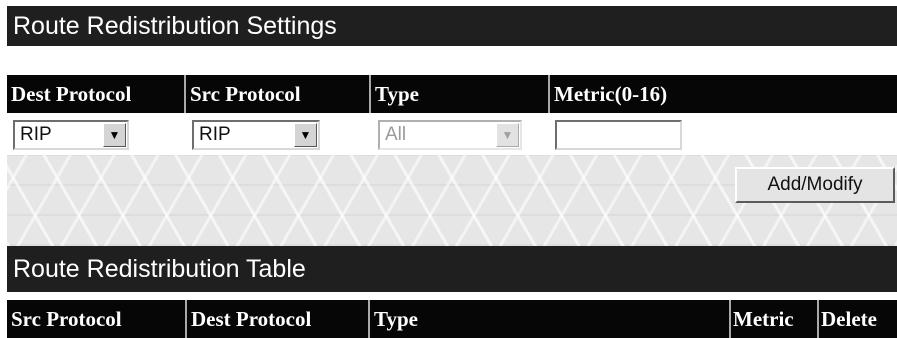 This screenshot has width=897, height=338. What do you see at coordinates (849, 318) in the screenshot?
I see `table-header-delete: Delete` at bounding box center [849, 318].